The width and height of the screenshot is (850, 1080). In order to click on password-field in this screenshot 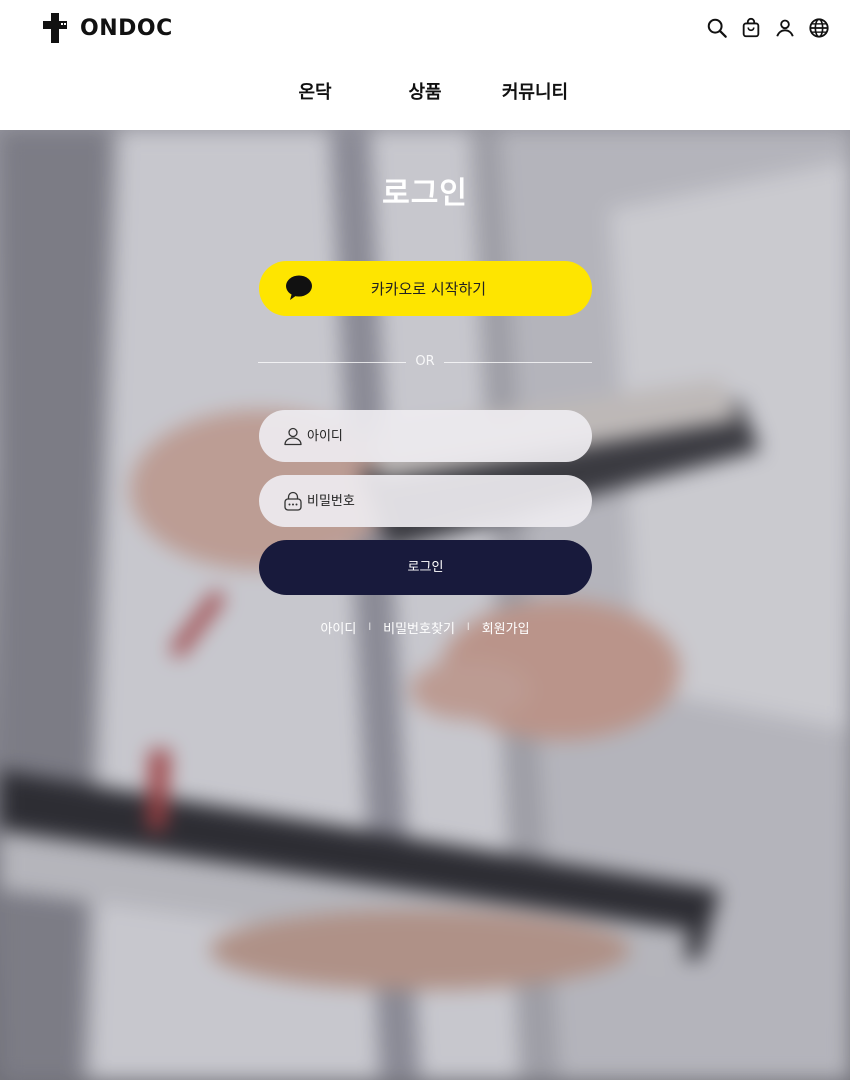, I will do `click(425, 501)`.